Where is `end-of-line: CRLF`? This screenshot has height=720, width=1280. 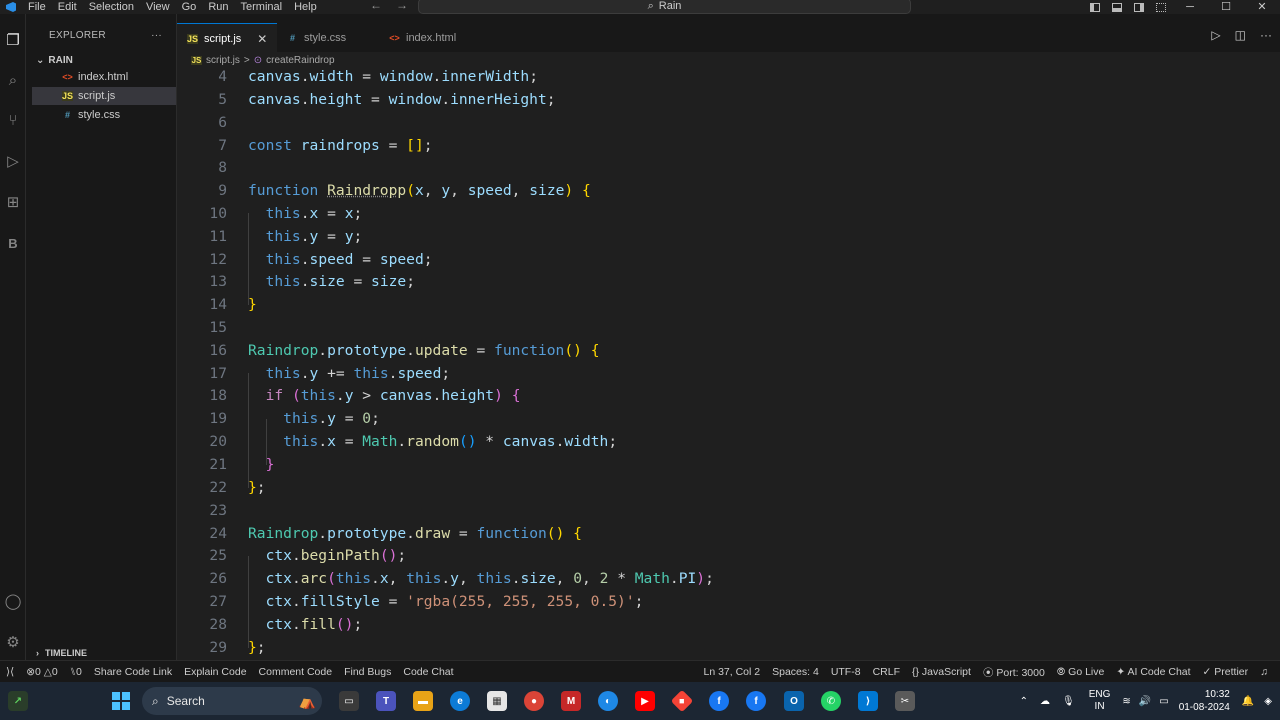
end-of-line: CRLF is located at coordinates (886, 672).